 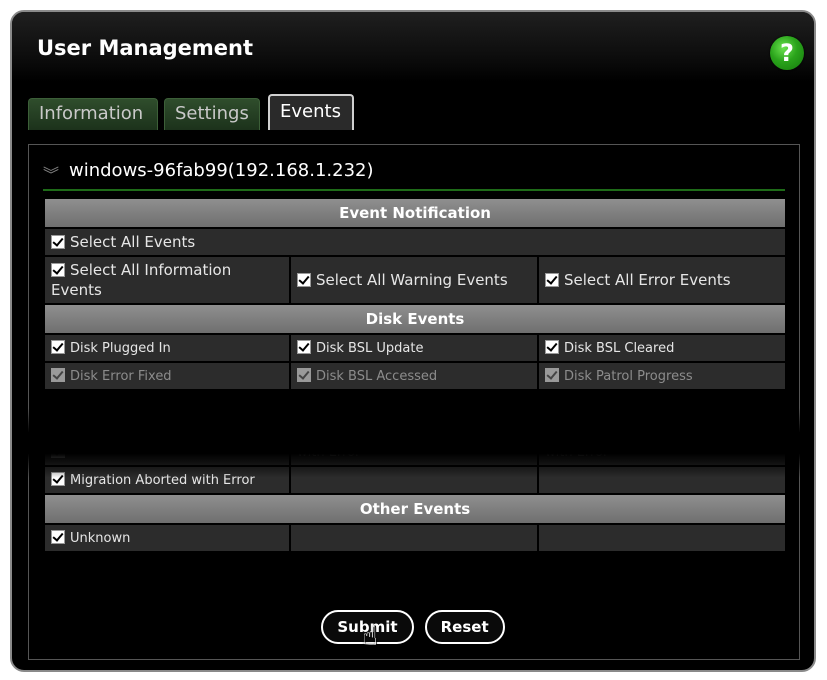 What do you see at coordinates (370, 637) in the screenshot?
I see `hand-cursor-icon: ☝` at bounding box center [370, 637].